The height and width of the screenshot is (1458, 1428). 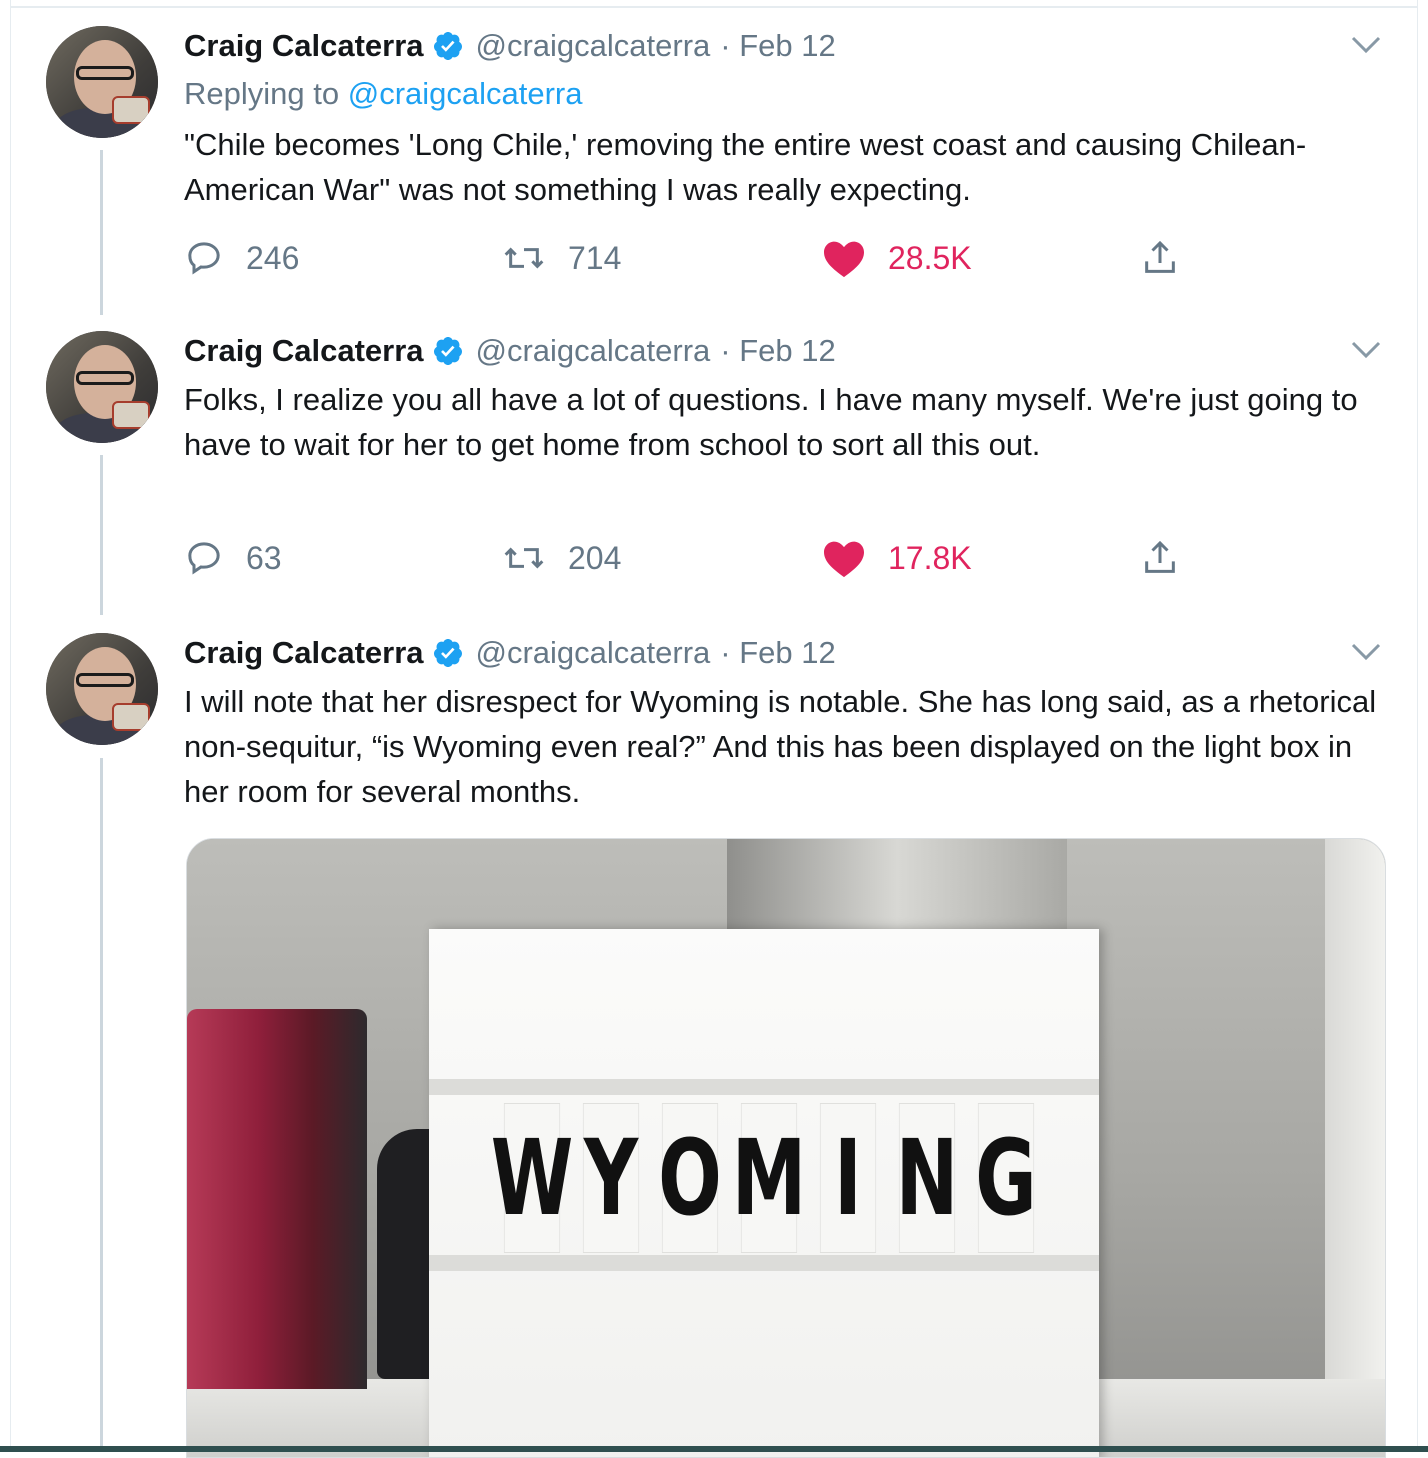 I want to click on like-button: 28.5K, so click(x=897, y=258).